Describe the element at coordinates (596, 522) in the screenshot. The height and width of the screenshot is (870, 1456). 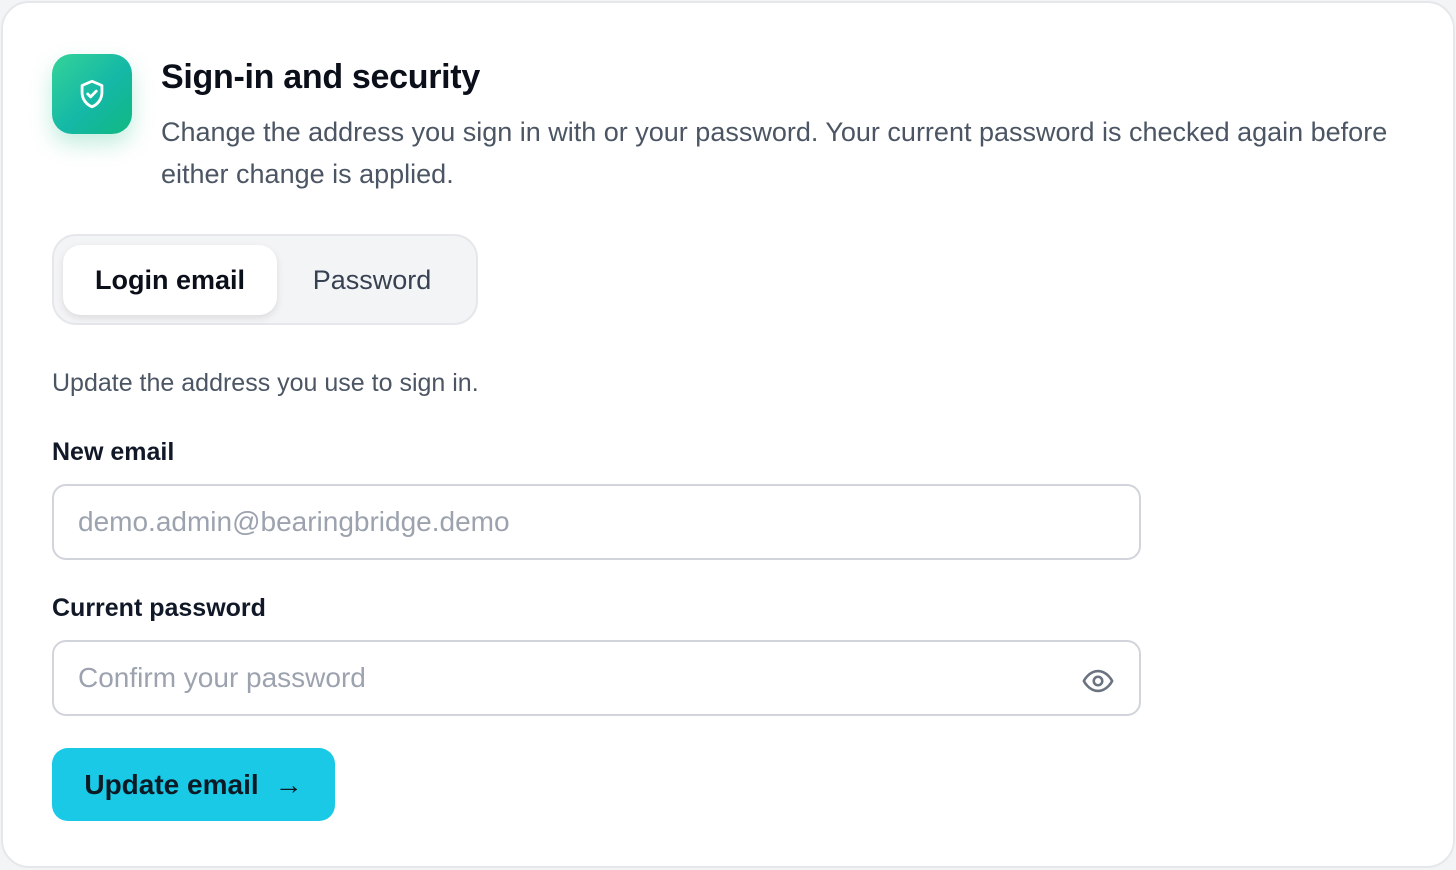
I see `new-email-field` at that location.